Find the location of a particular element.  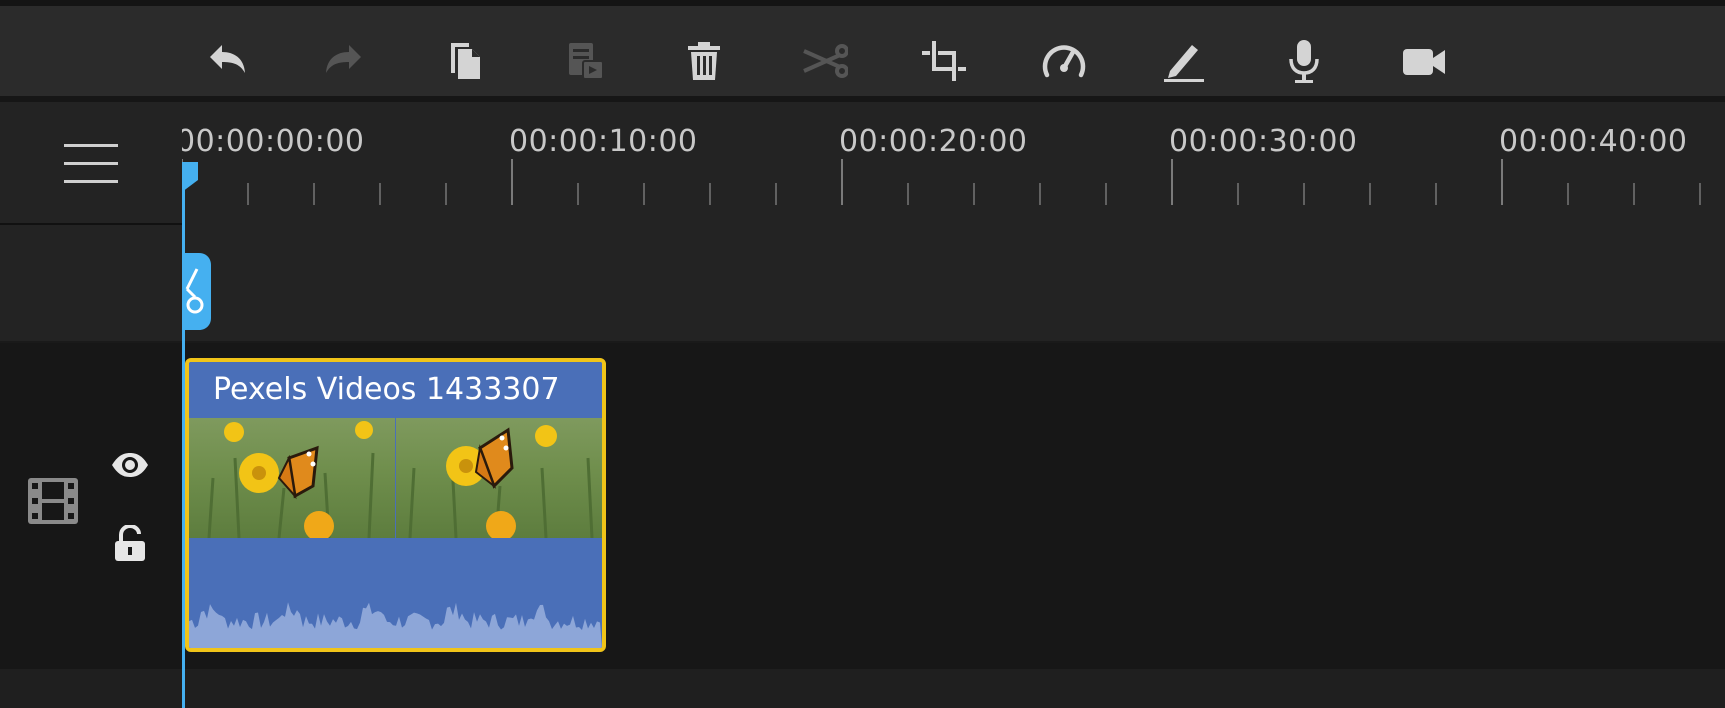

record-video-button is located at coordinates (1424, 61).